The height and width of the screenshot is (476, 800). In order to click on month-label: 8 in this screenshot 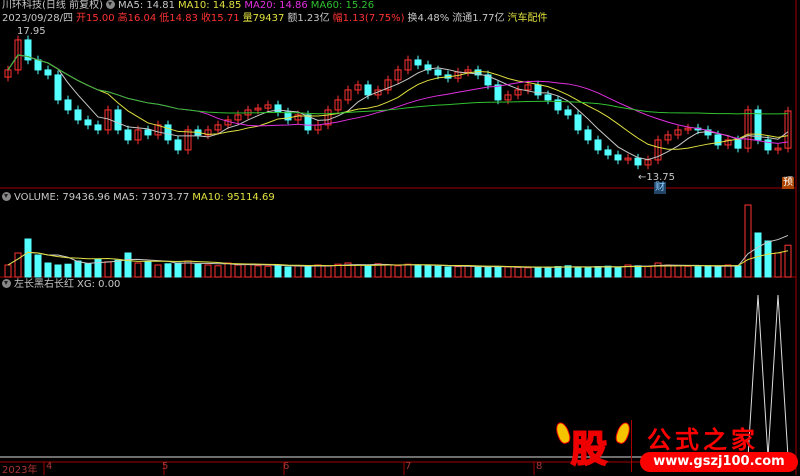, I will do `click(539, 466)`.